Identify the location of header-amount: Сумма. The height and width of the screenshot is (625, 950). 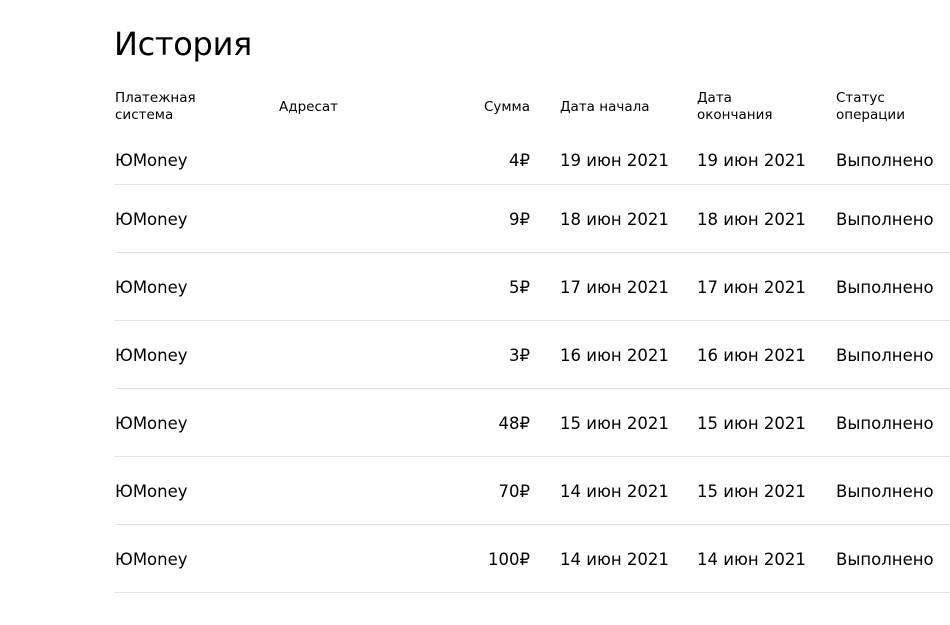
(506, 106).